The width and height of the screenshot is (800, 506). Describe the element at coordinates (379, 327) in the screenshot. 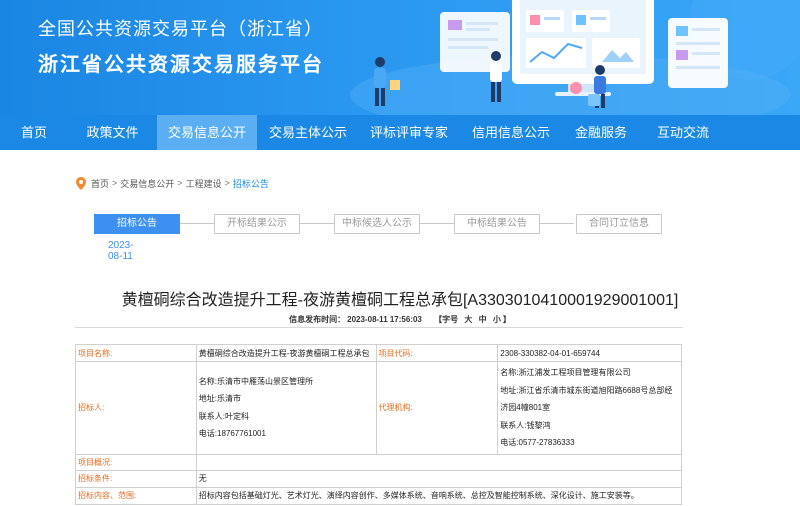

I see `title-divider` at that location.